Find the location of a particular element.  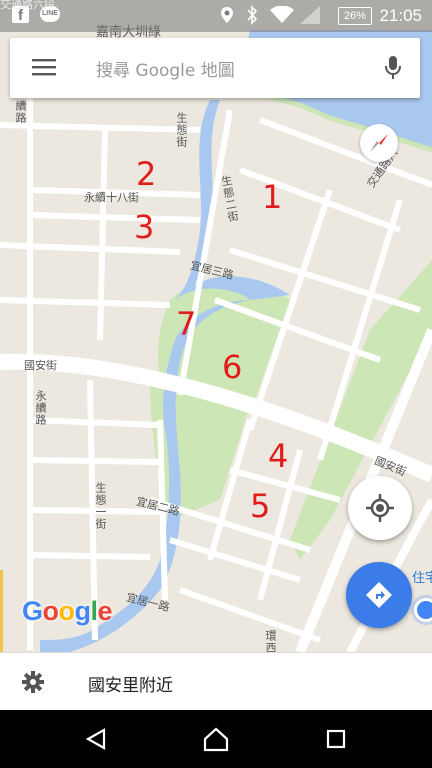

location-icon is located at coordinates (227, 15).